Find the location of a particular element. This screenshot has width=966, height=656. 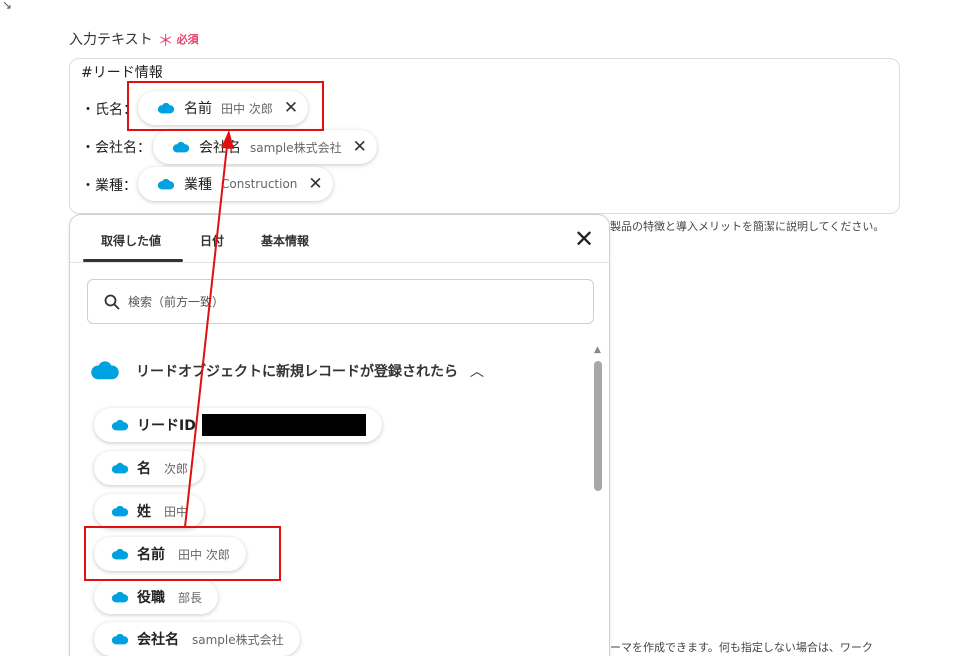

textarea-label-industry: ・業種： is located at coordinates (109, 186).